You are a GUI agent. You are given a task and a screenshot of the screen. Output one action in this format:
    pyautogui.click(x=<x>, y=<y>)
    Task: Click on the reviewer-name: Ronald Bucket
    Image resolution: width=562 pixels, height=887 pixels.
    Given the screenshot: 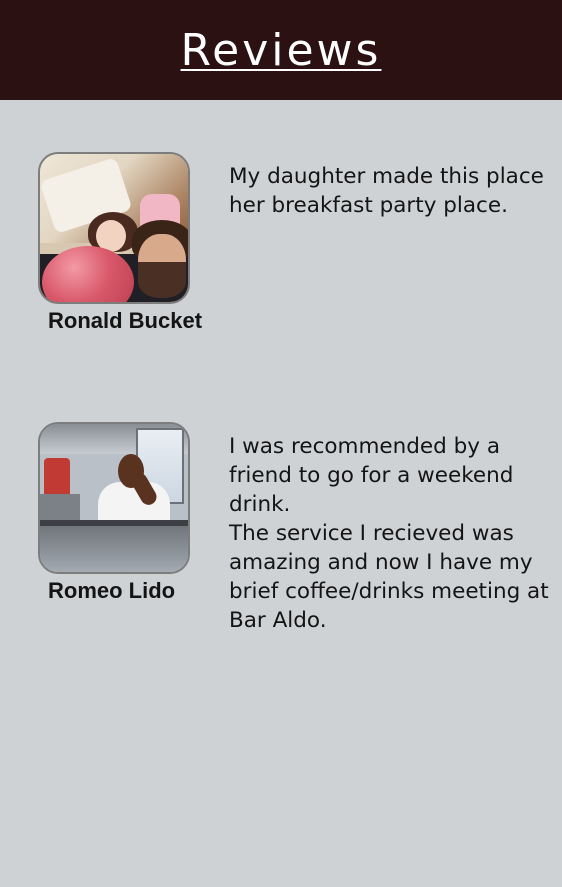 What is the action you would take?
    pyautogui.click(x=125, y=320)
    